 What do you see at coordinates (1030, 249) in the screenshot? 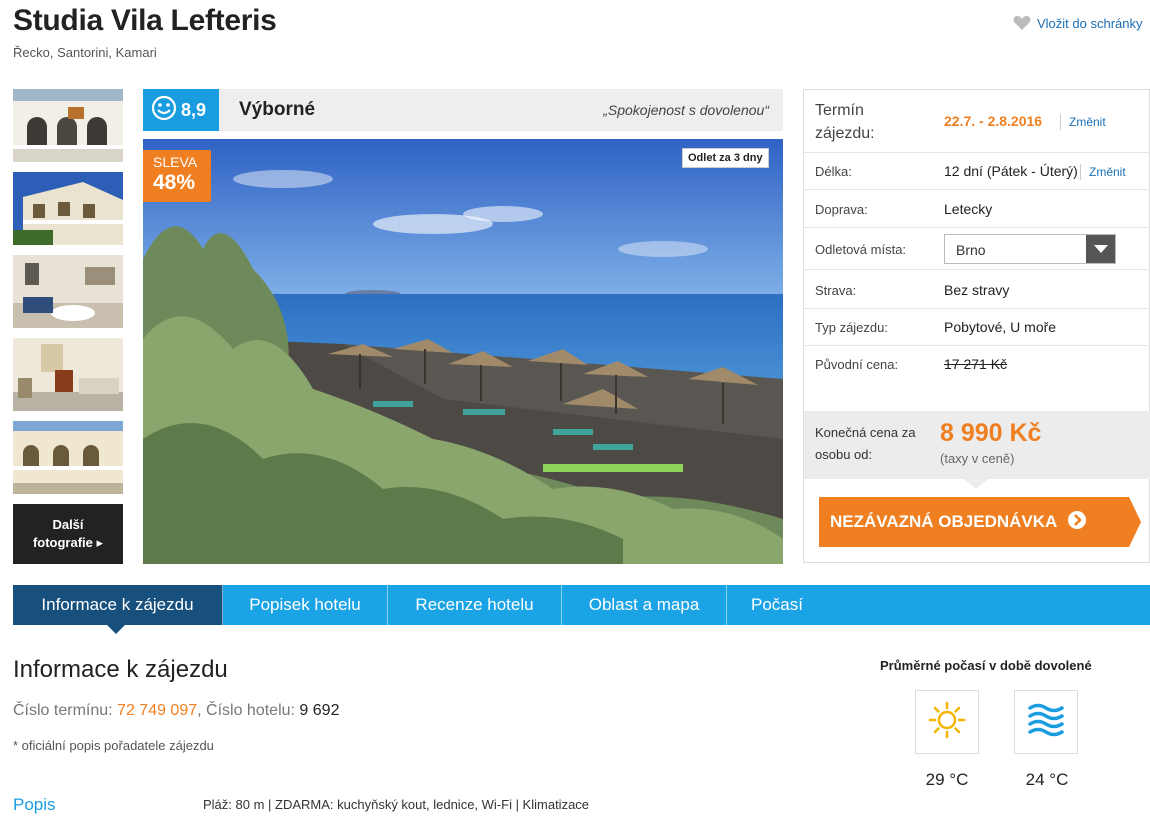
I see `departure-select: Brno` at bounding box center [1030, 249].